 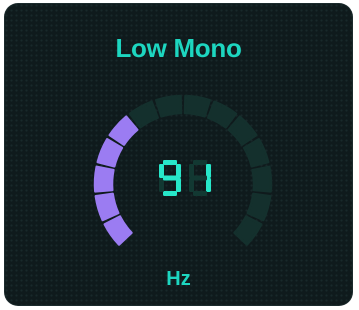 What do you see at coordinates (185, 178) in the screenshot?
I see `value-display` at bounding box center [185, 178].